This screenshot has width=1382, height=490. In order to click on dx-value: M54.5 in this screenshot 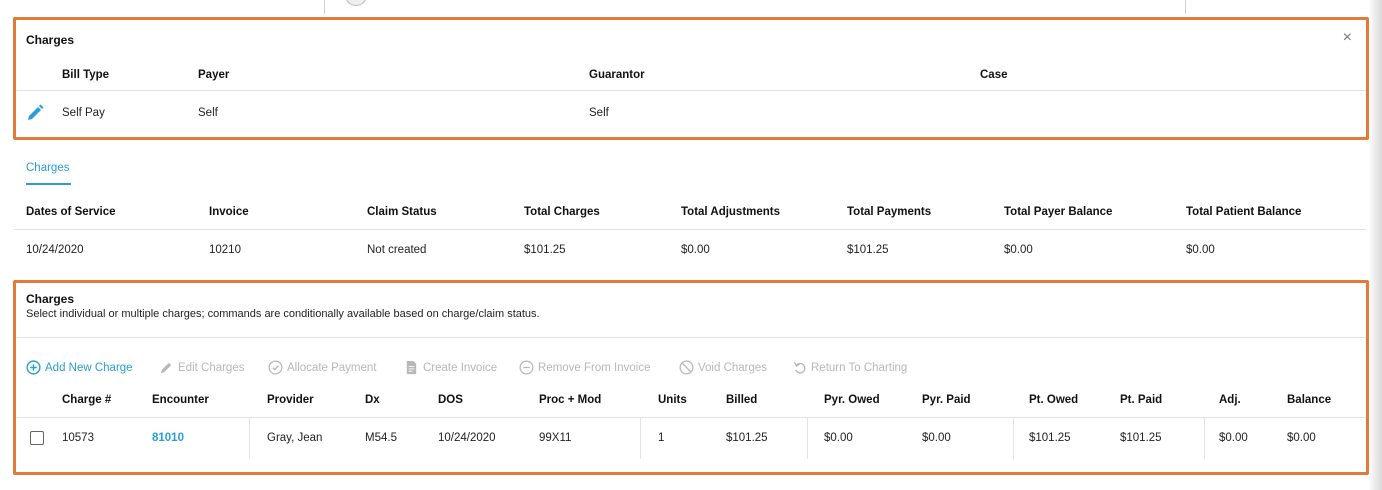, I will do `click(381, 438)`.